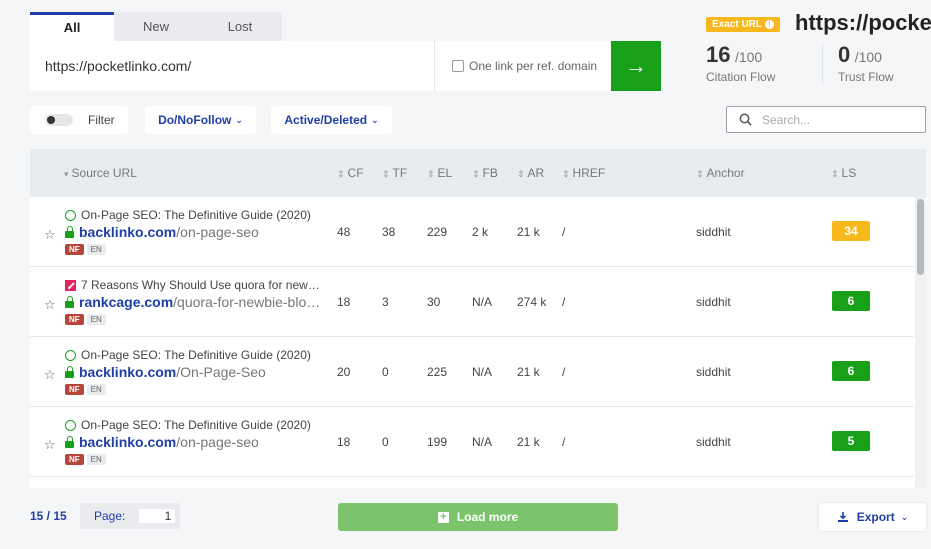 Image resolution: width=931 pixels, height=549 pixels. What do you see at coordinates (195, 302) in the screenshot?
I see `row-url-link: rankcage.com/quora-for-newbie-blogger` at bounding box center [195, 302].